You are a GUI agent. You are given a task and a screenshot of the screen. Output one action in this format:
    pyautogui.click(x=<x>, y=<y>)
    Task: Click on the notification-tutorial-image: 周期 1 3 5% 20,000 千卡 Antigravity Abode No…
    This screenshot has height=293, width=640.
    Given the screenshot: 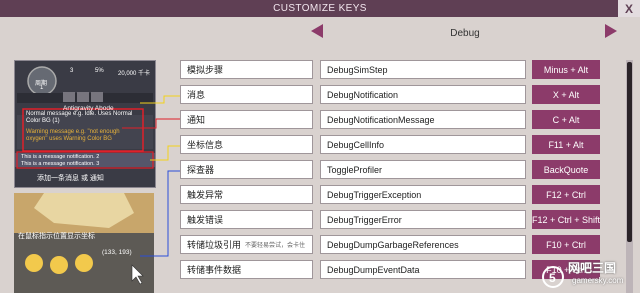 What is the action you would take?
    pyautogui.click(x=85, y=124)
    